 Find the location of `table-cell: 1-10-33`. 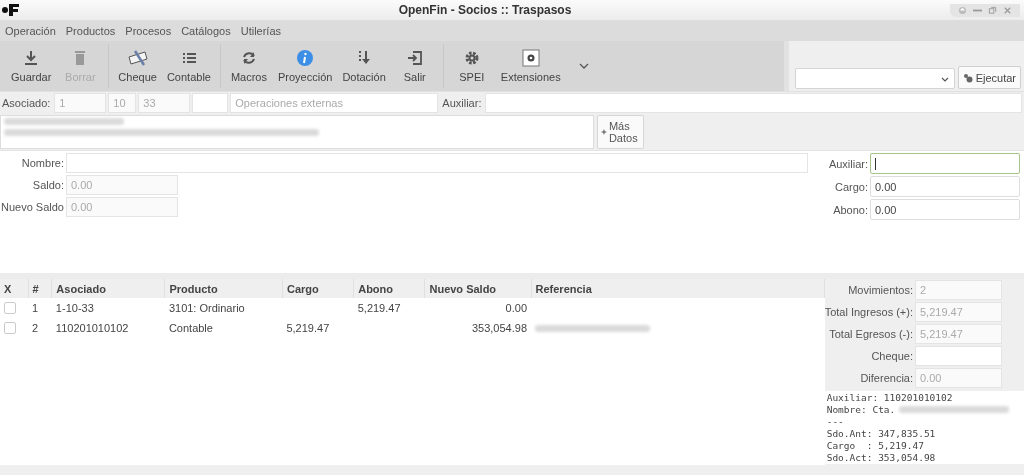

table-cell: 1-10-33 is located at coordinates (108, 308).